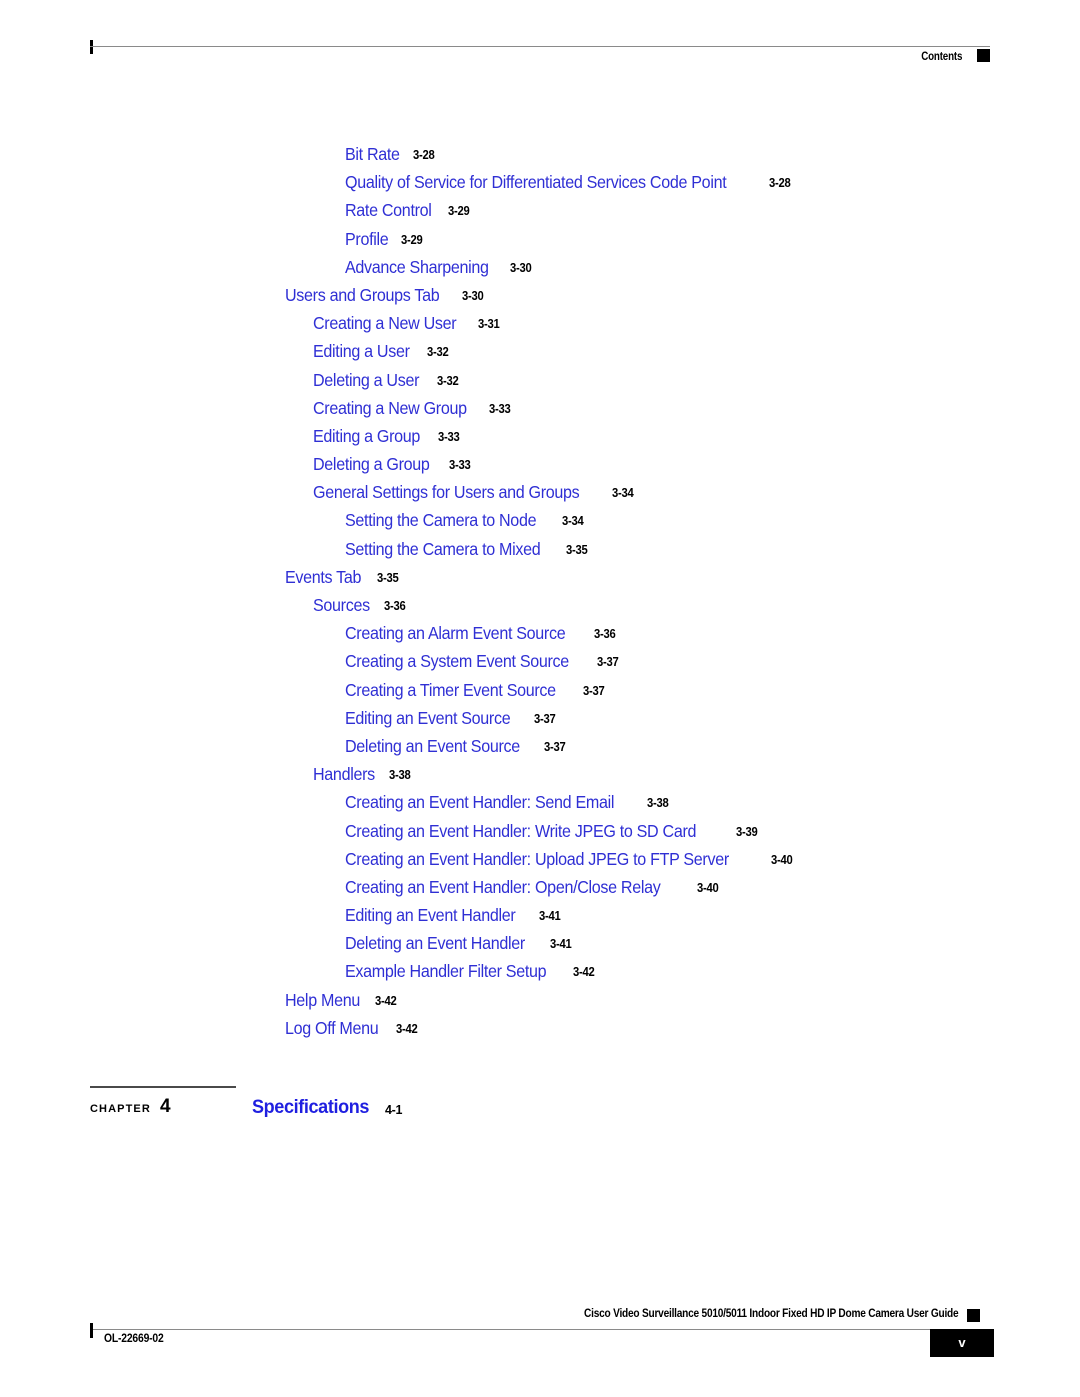 This screenshot has height=1397, width=1080. What do you see at coordinates (344, 774) in the screenshot?
I see `toc-entry-title: Handlers` at bounding box center [344, 774].